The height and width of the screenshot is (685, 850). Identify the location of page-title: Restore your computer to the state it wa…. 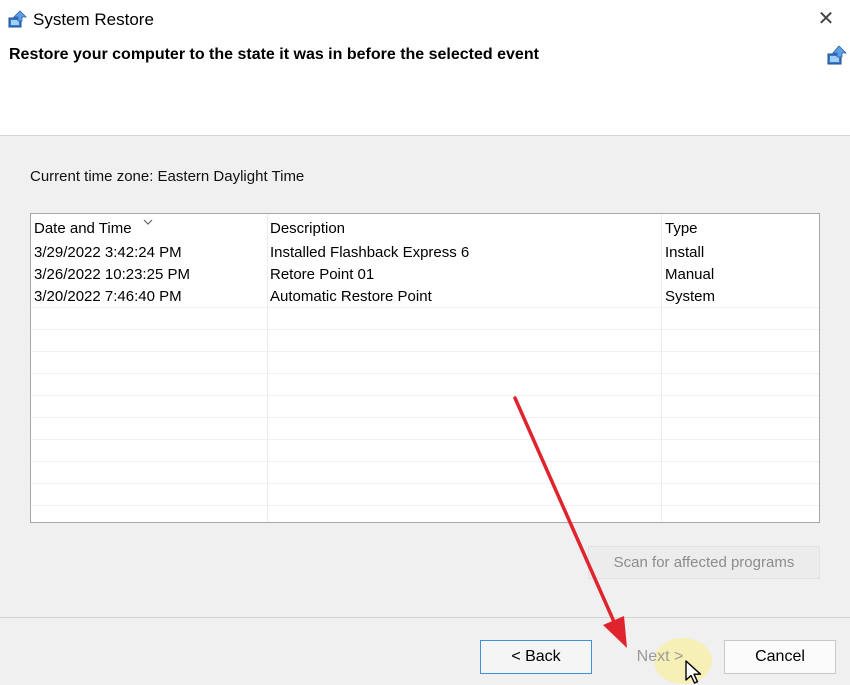
(274, 54).